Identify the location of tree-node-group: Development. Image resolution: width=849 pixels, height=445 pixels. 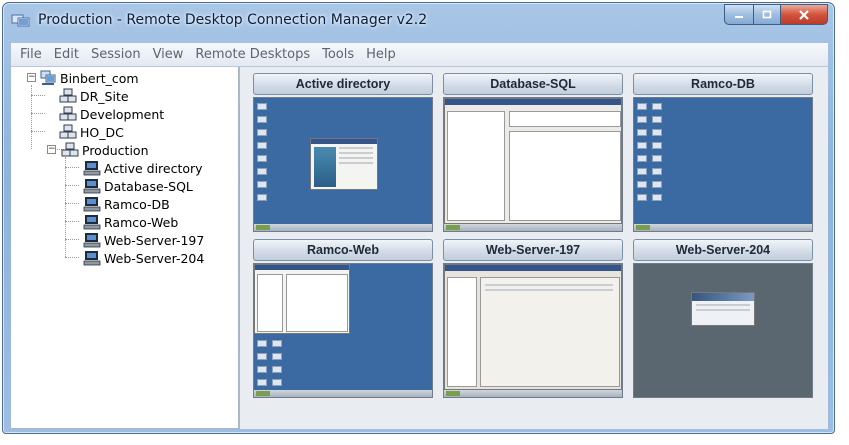
(111, 114).